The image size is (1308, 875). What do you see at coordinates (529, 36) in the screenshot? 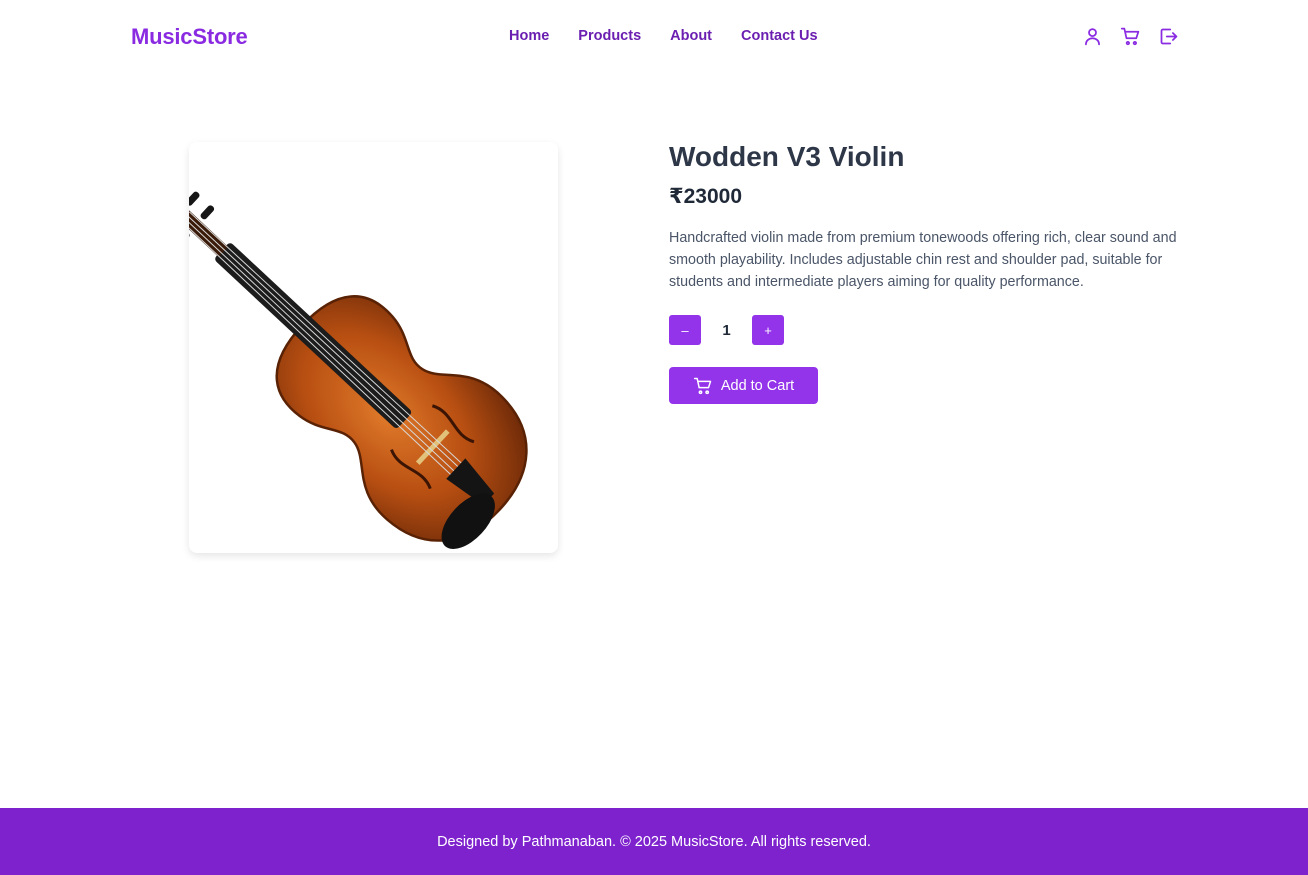
I see `nav-home: Home` at bounding box center [529, 36].